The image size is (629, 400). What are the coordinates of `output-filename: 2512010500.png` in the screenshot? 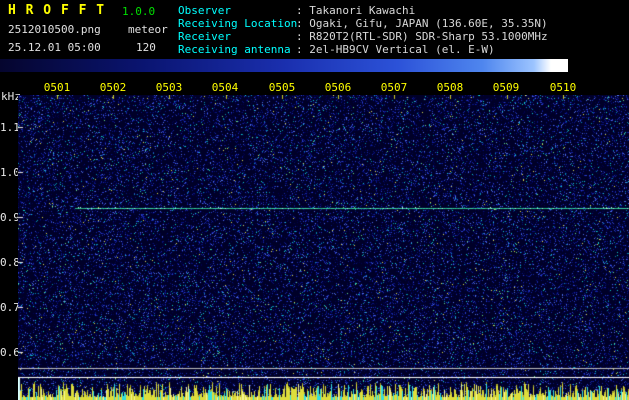 It's located at (54, 29).